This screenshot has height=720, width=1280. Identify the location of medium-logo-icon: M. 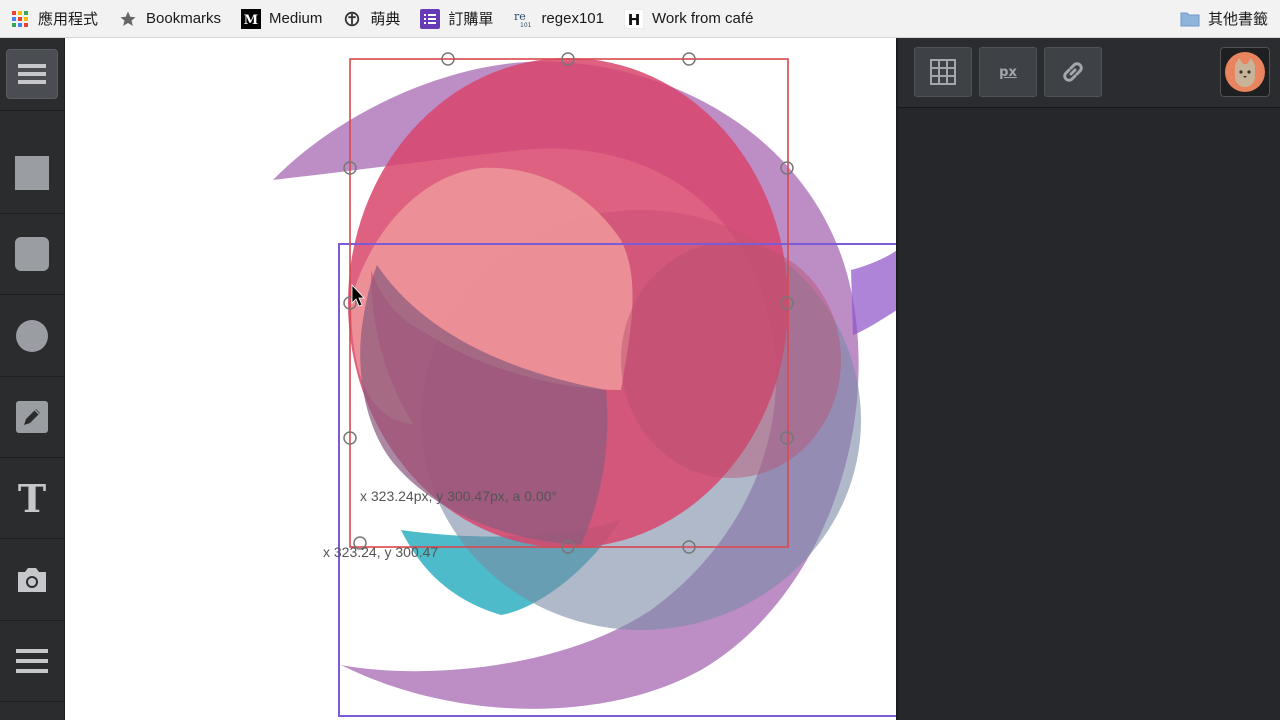
(251, 18).